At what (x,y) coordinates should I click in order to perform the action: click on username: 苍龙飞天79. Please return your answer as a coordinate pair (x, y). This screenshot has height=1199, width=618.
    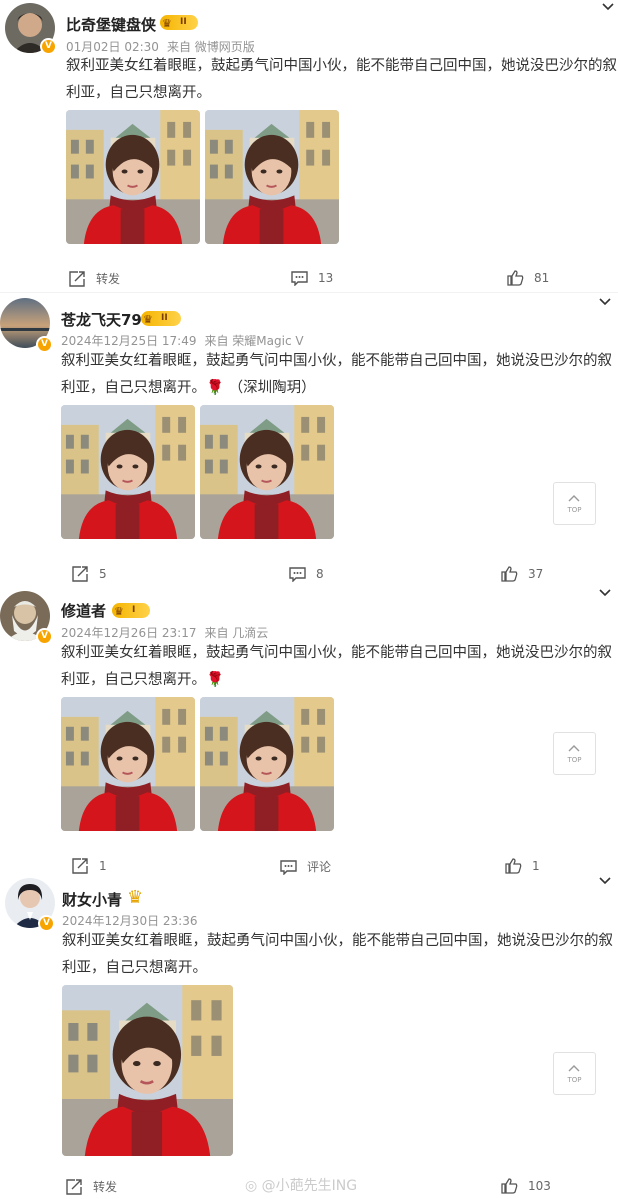
    Looking at the image, I should click on (101, 319).